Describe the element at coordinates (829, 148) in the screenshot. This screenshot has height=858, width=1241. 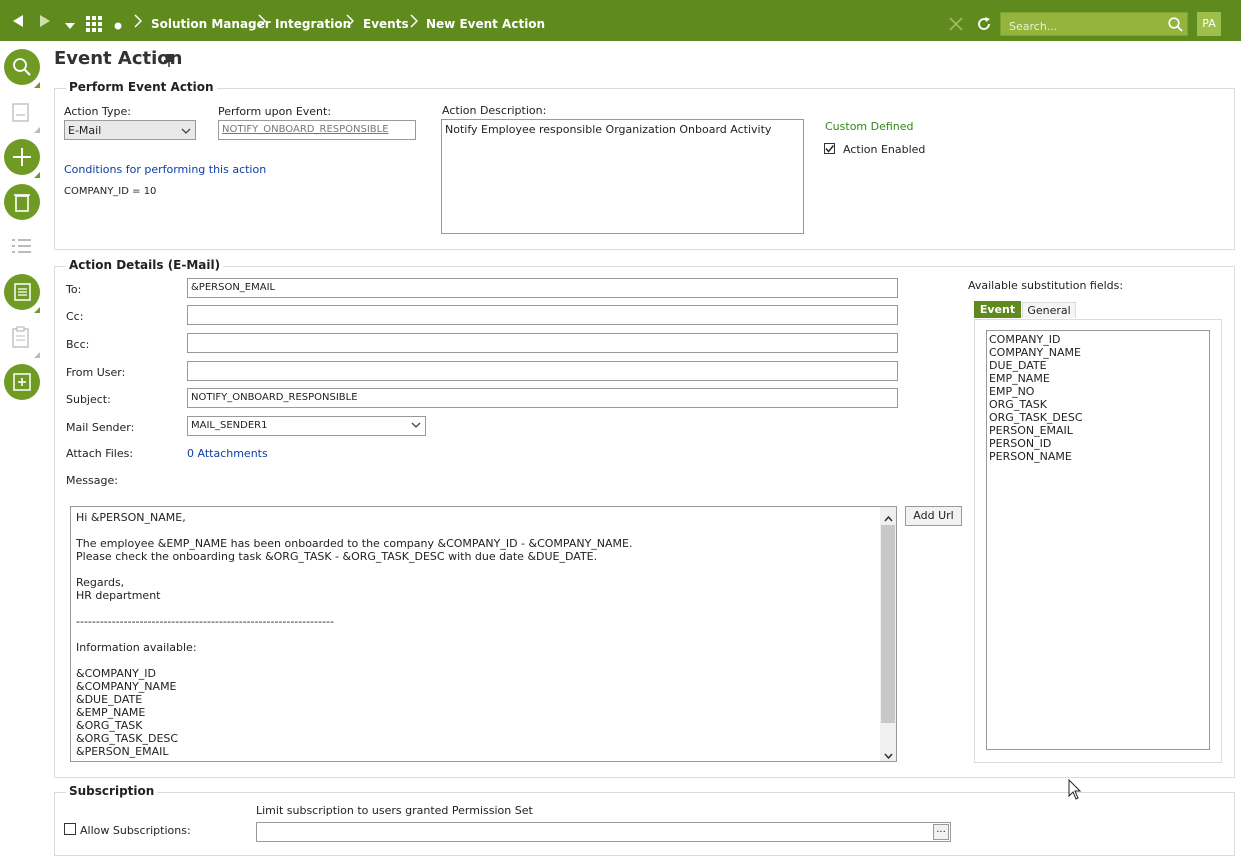
I see `action-enabled-checkbox` at that location.